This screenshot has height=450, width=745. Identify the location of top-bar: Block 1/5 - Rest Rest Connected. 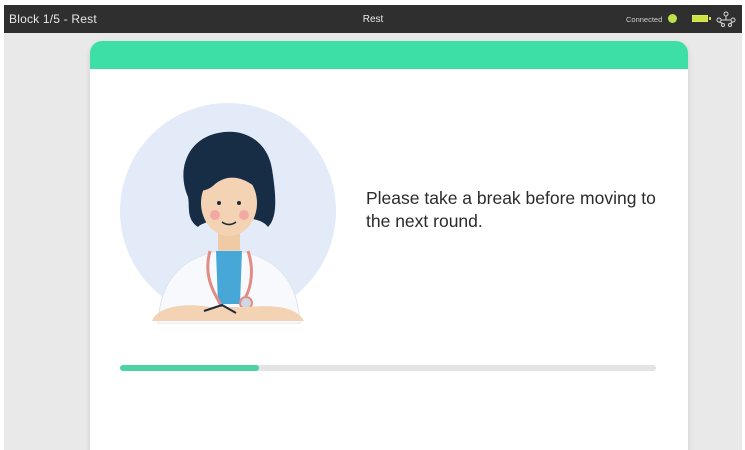
(373, 19).